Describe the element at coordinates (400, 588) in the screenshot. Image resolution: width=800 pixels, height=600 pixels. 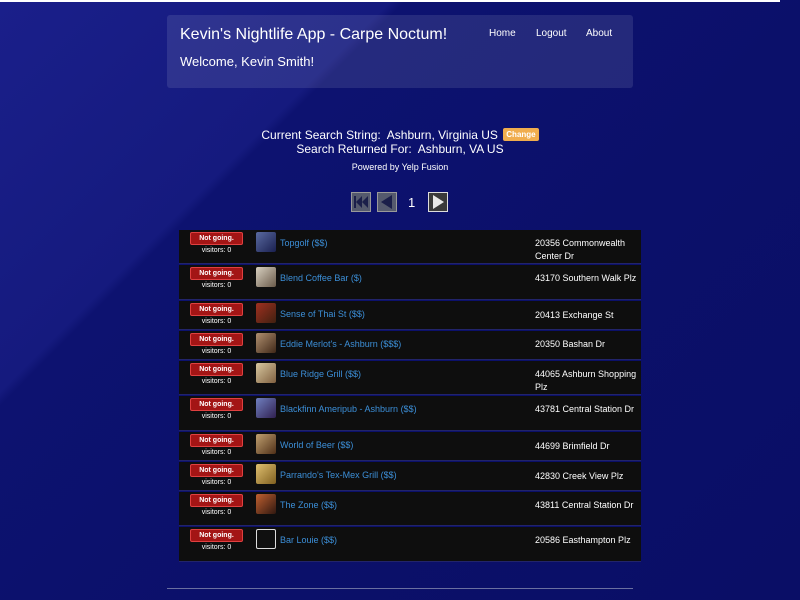
I see `footer-divider` at that location.